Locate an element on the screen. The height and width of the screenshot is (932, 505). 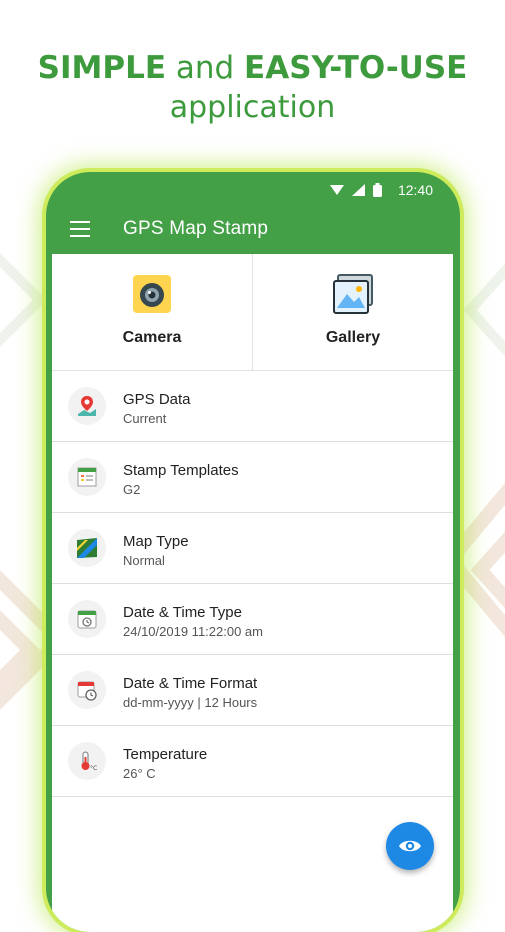
wifi-icon is located at coordinates (336, 190).